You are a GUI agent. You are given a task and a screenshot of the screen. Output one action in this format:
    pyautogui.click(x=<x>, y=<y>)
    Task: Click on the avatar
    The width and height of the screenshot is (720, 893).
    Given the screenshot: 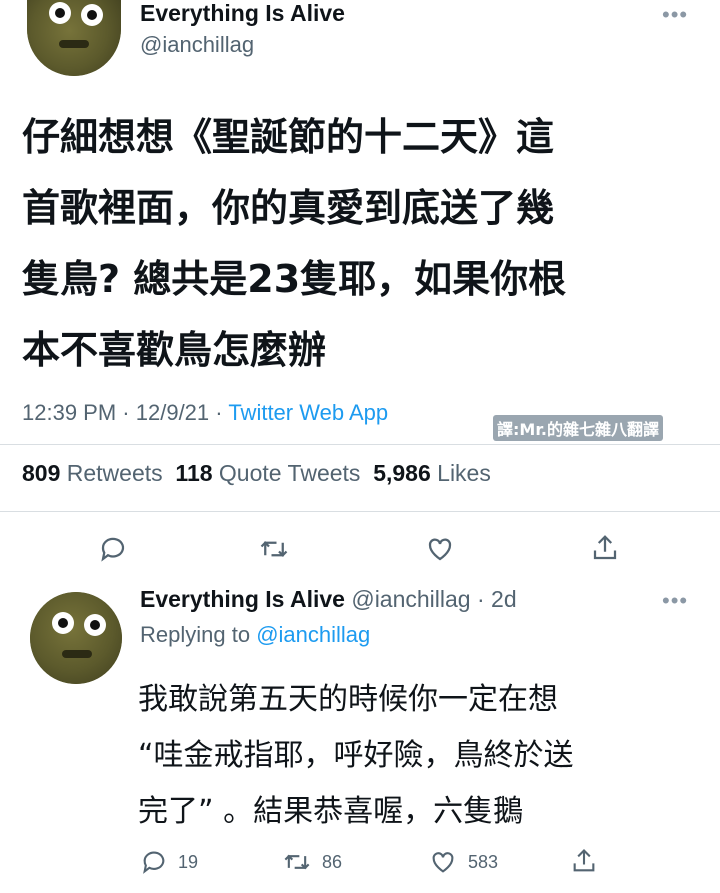 What is the action you would take?
    pyautogui.click(x=74, y=38)
    